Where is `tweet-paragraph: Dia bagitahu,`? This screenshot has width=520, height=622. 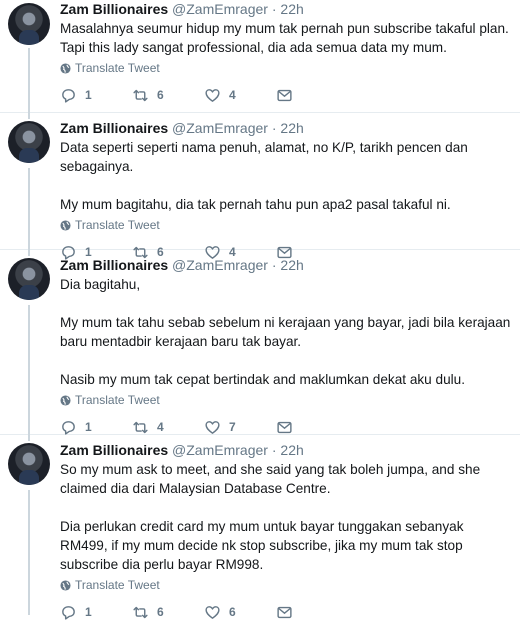
tweet-paragraph: Dia bagitahu, is located at coordinates (100, 284).